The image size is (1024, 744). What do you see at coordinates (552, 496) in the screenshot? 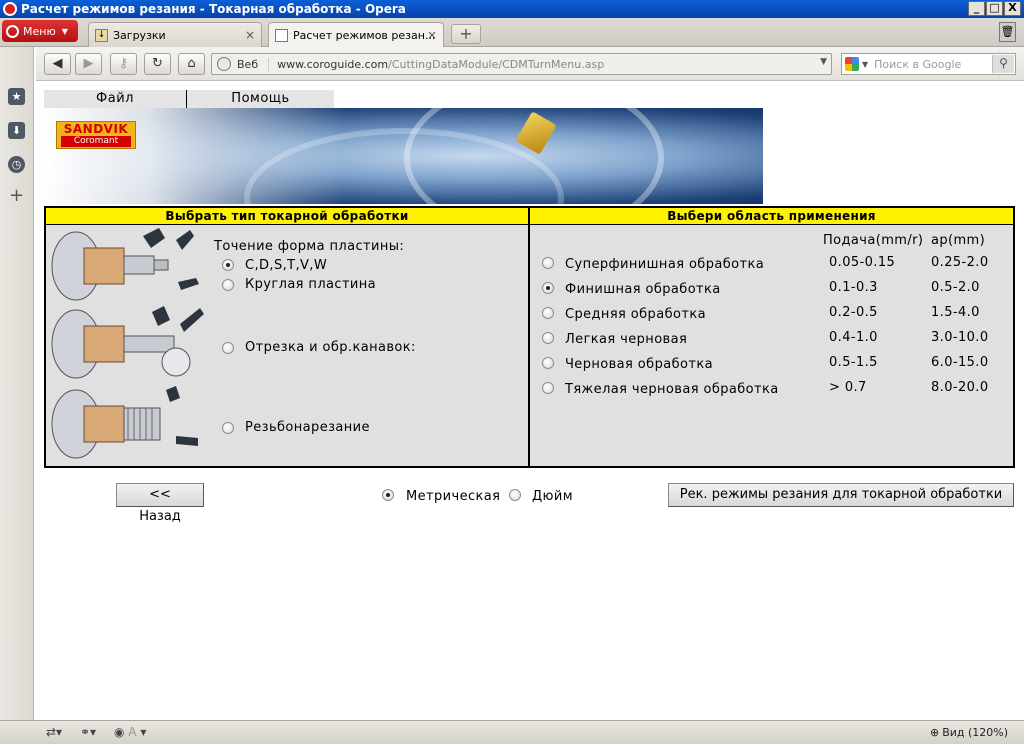
I see `units-label-inch: Дюйм` at bounding box center [552, 496].